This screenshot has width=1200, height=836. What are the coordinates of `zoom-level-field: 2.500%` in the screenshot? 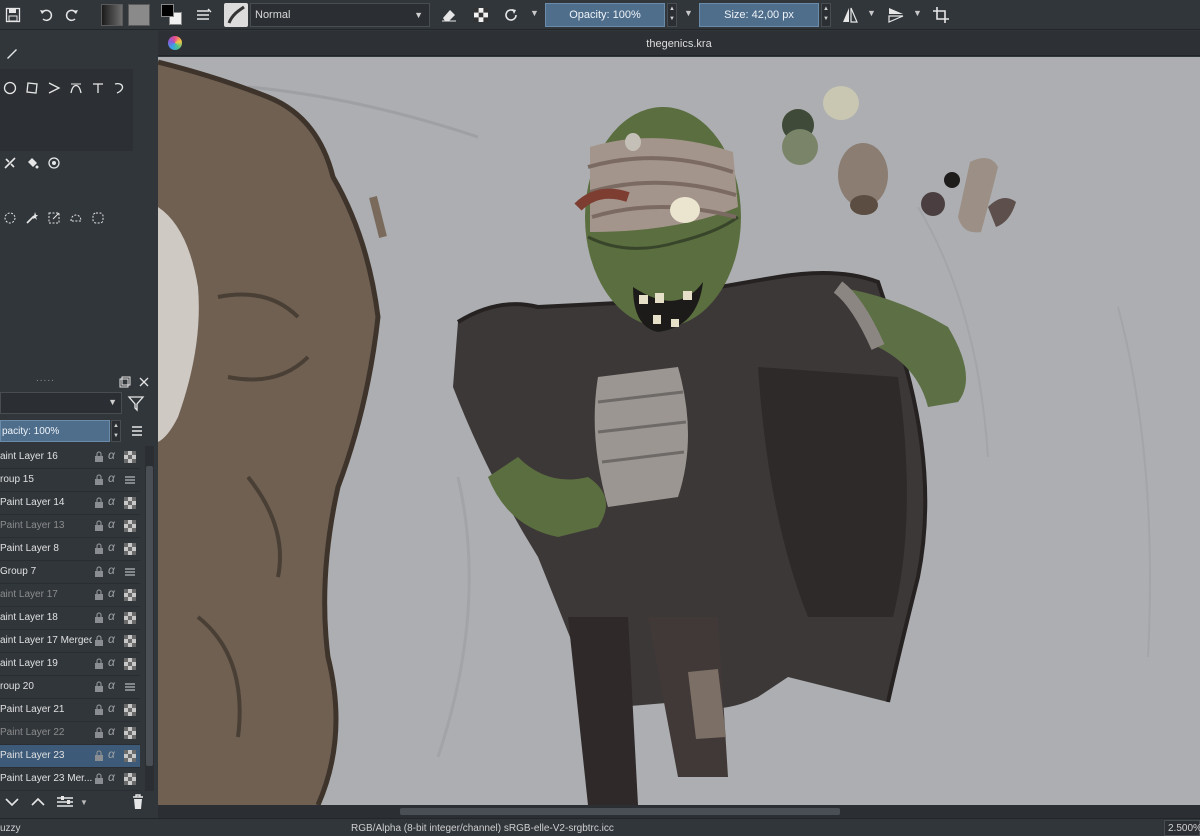 It's located at (1182, 828).